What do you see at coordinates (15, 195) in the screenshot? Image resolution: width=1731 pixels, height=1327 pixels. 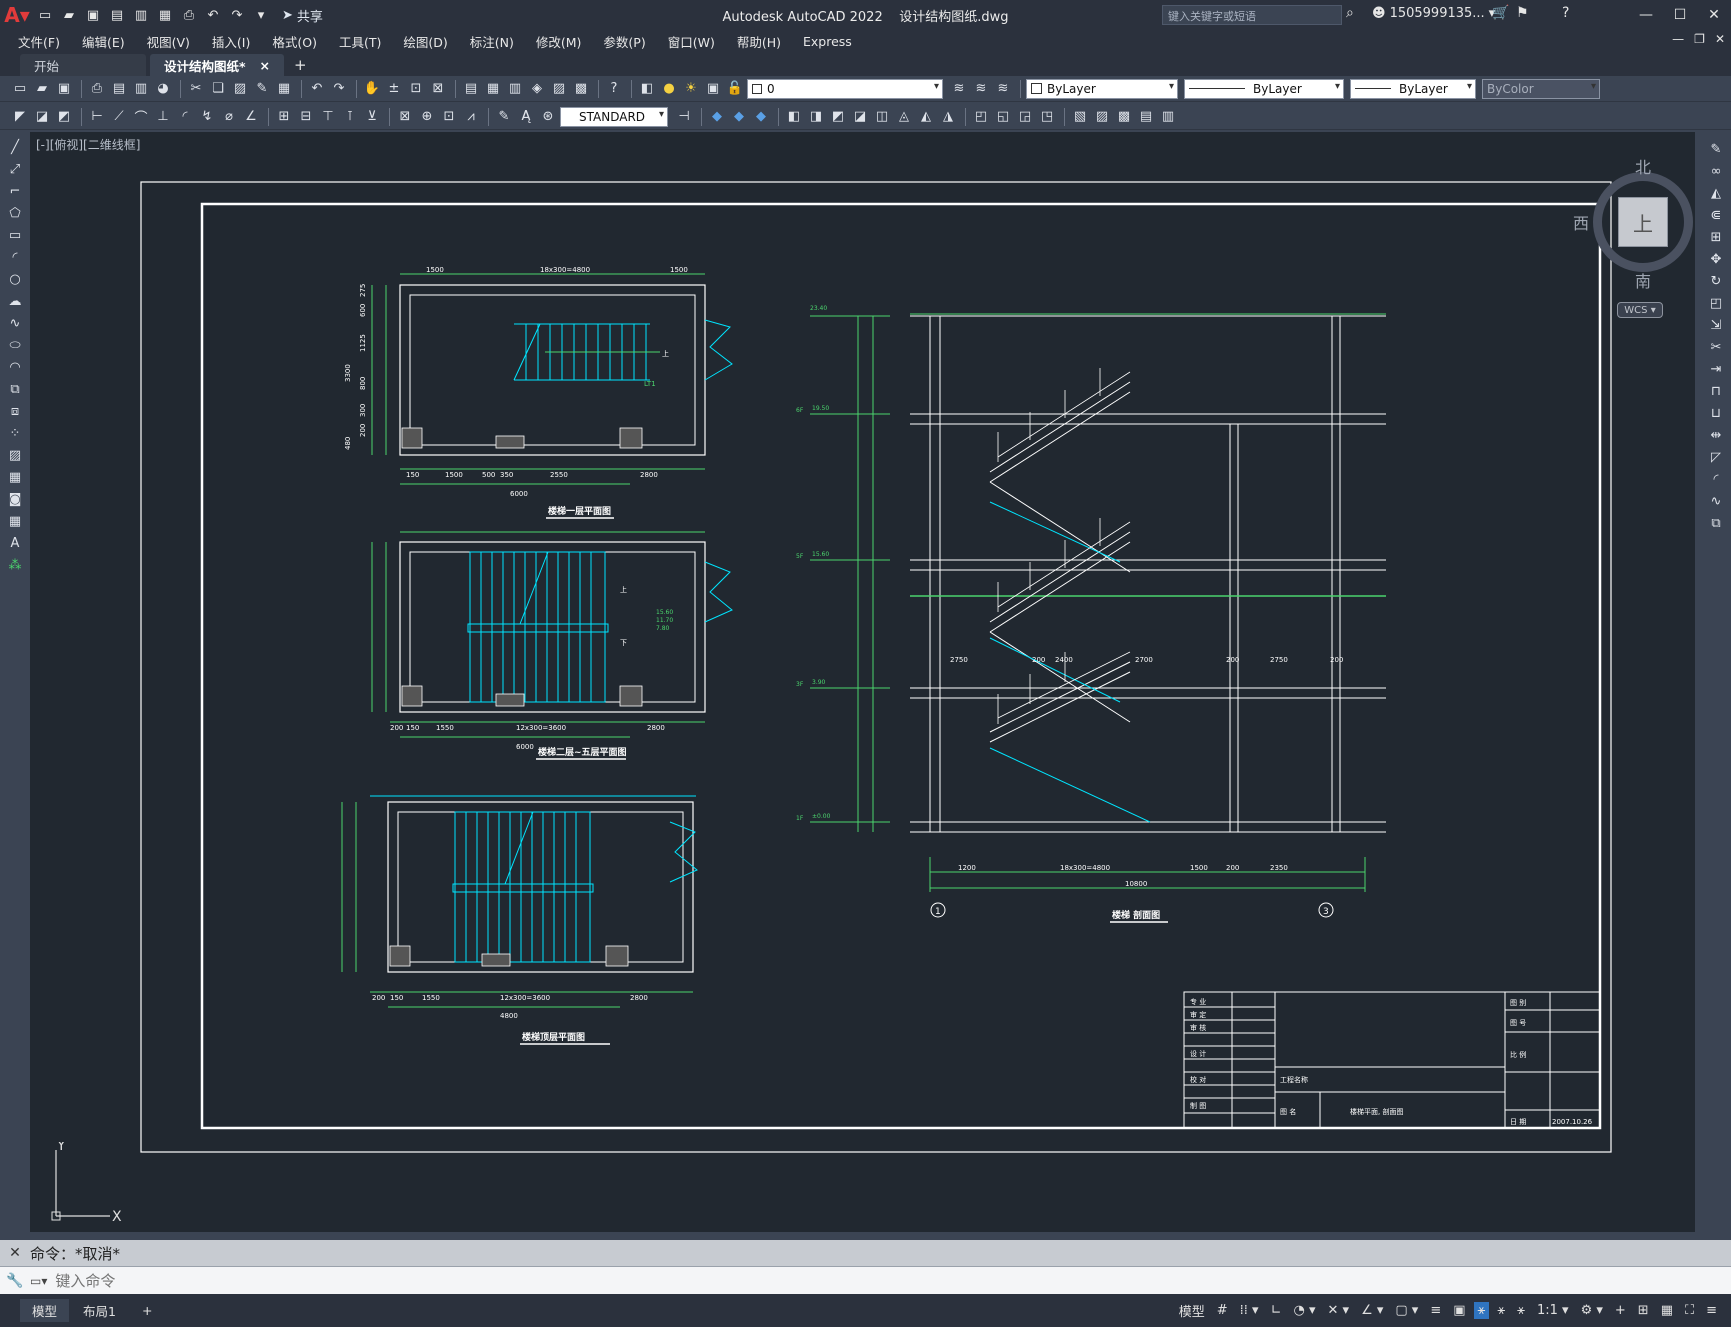 I see `polyline-icon: ⌐` at bounding box center [15, 195].